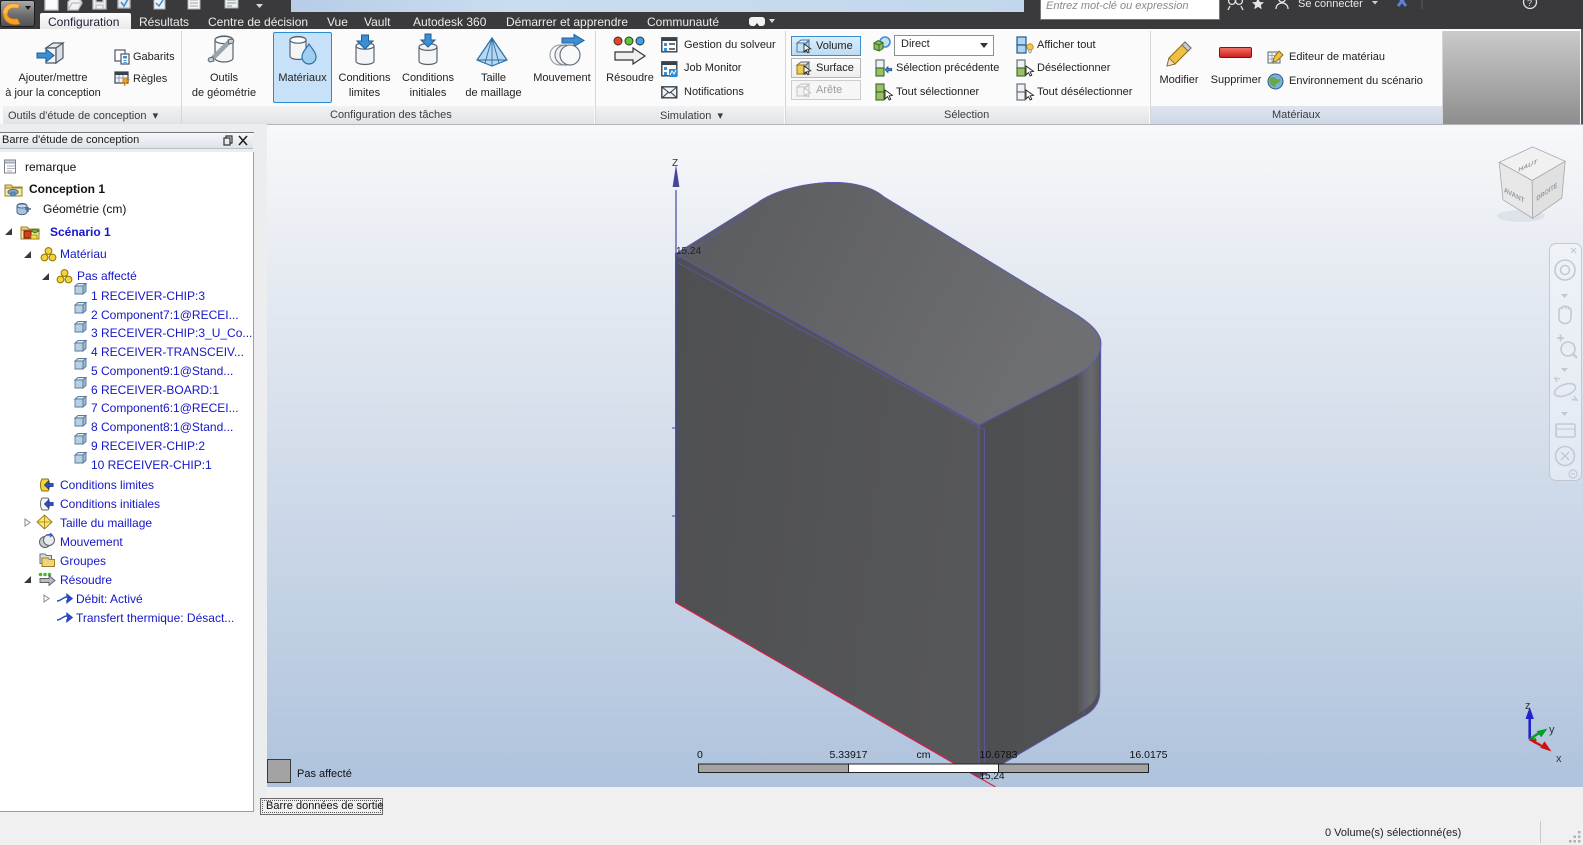  What do you see at coordinates (849, 755) in the screenshot?
I see `svg-text: 5.33917` at bounding box center [849, 755].